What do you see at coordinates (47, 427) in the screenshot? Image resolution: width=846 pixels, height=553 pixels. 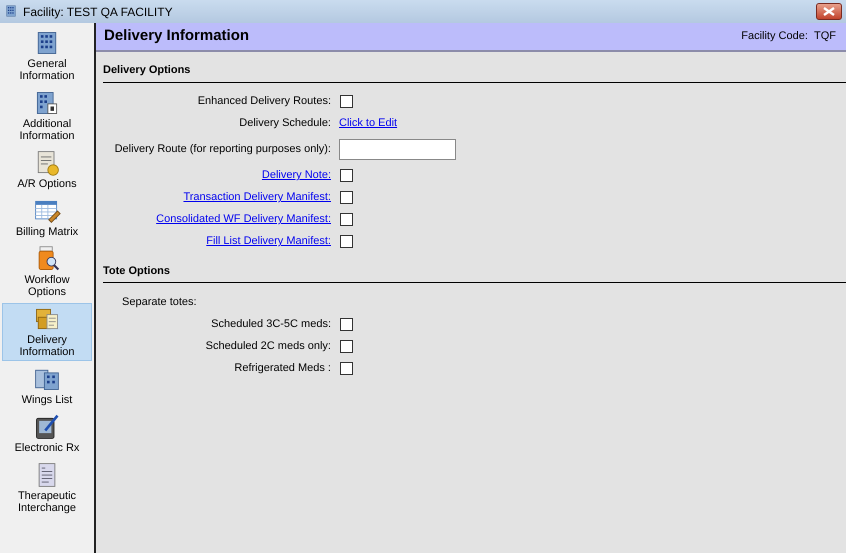 I see `tablet-pen-icon` at bounding box center [47, 427].